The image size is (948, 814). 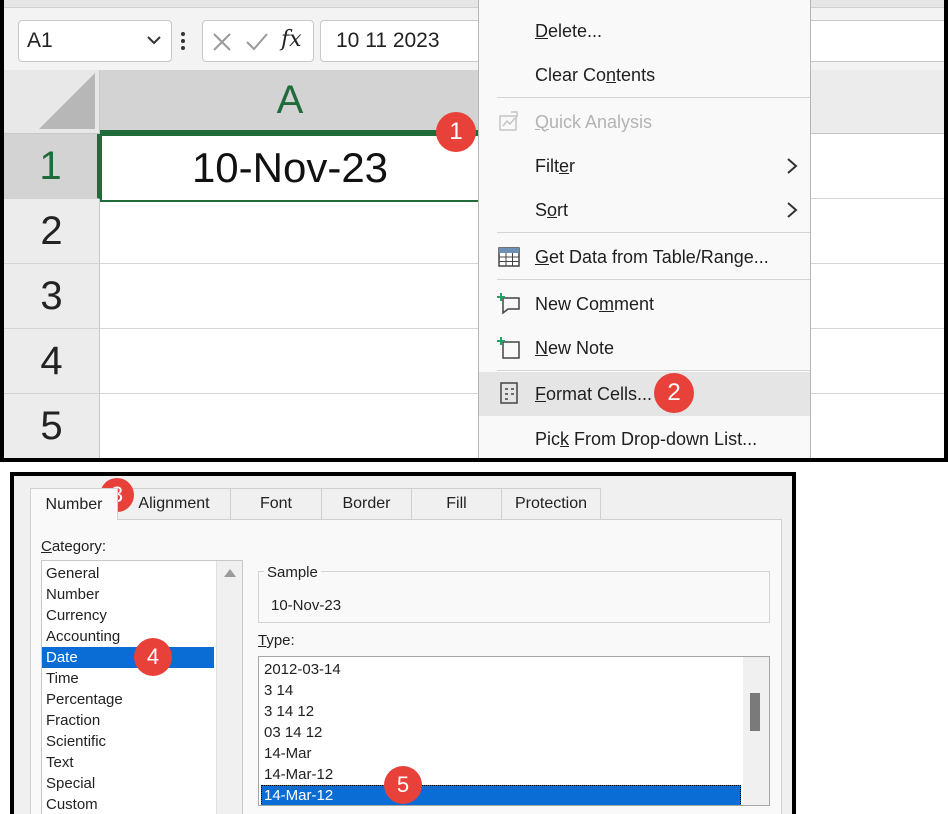 What do you see at coordinates (755, 712) in the screenshot?
I see `scrollbar-thumb` at bounding box center [755, 712].